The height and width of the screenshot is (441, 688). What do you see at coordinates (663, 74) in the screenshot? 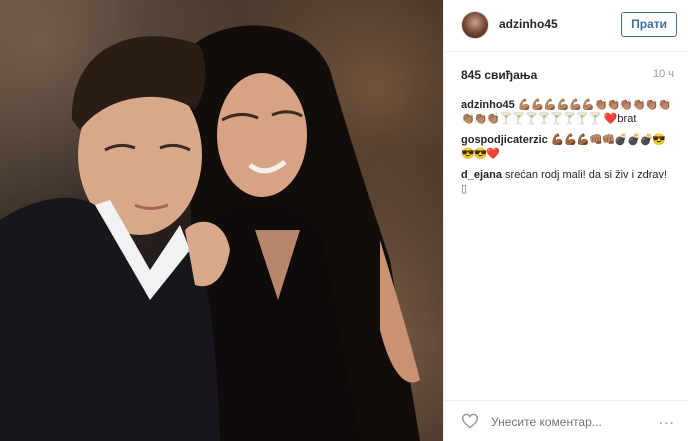
I see `post-time: 10 ч` at bounding box center [663, 74].